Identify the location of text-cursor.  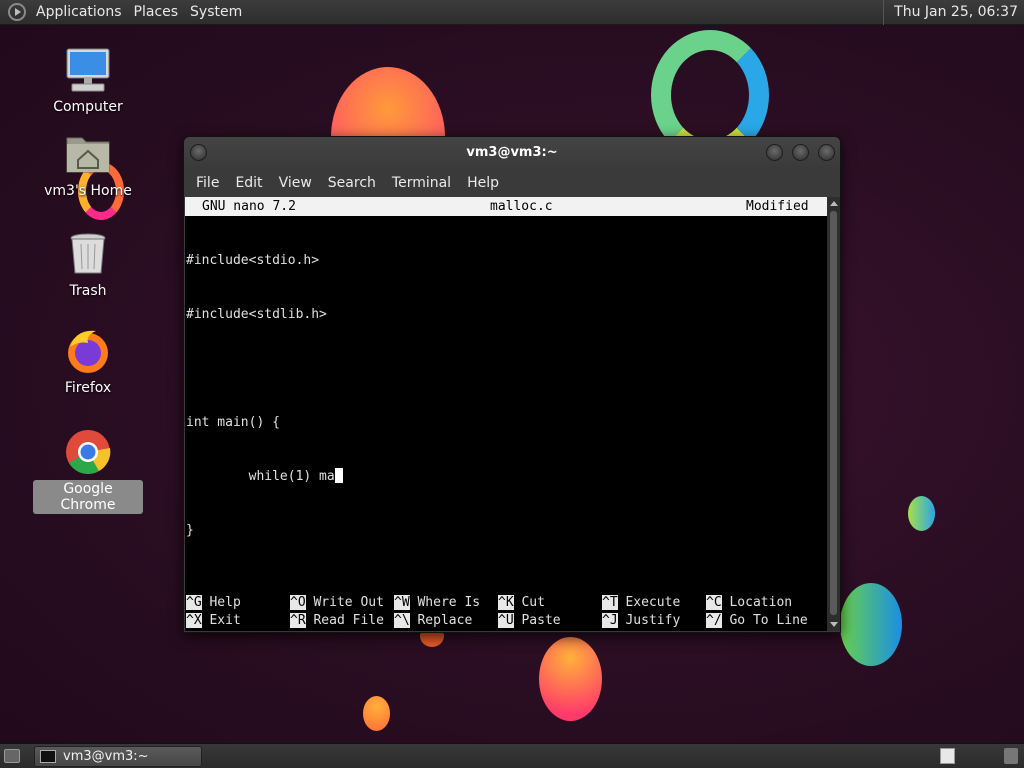
(338, 475).